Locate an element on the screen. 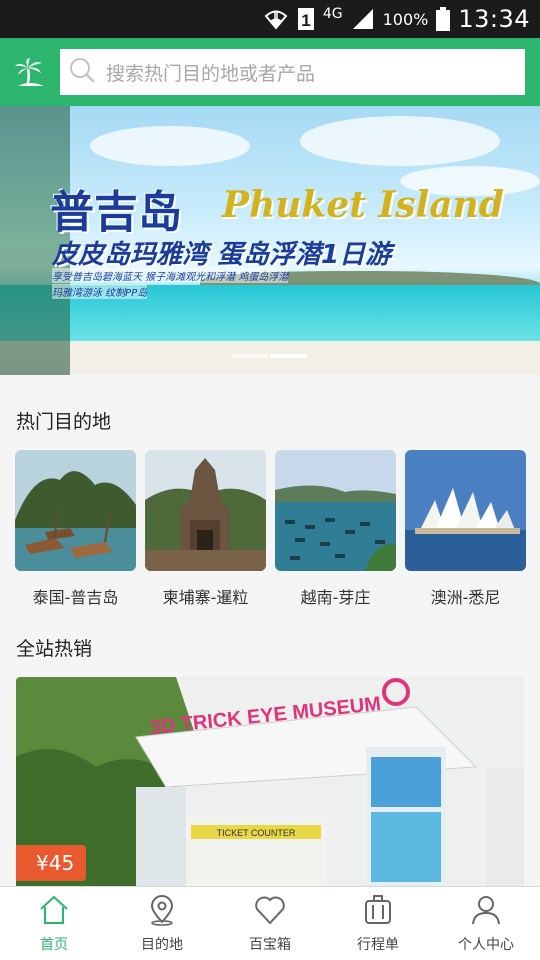  banner-pagination is located at coordinates (269, 356).